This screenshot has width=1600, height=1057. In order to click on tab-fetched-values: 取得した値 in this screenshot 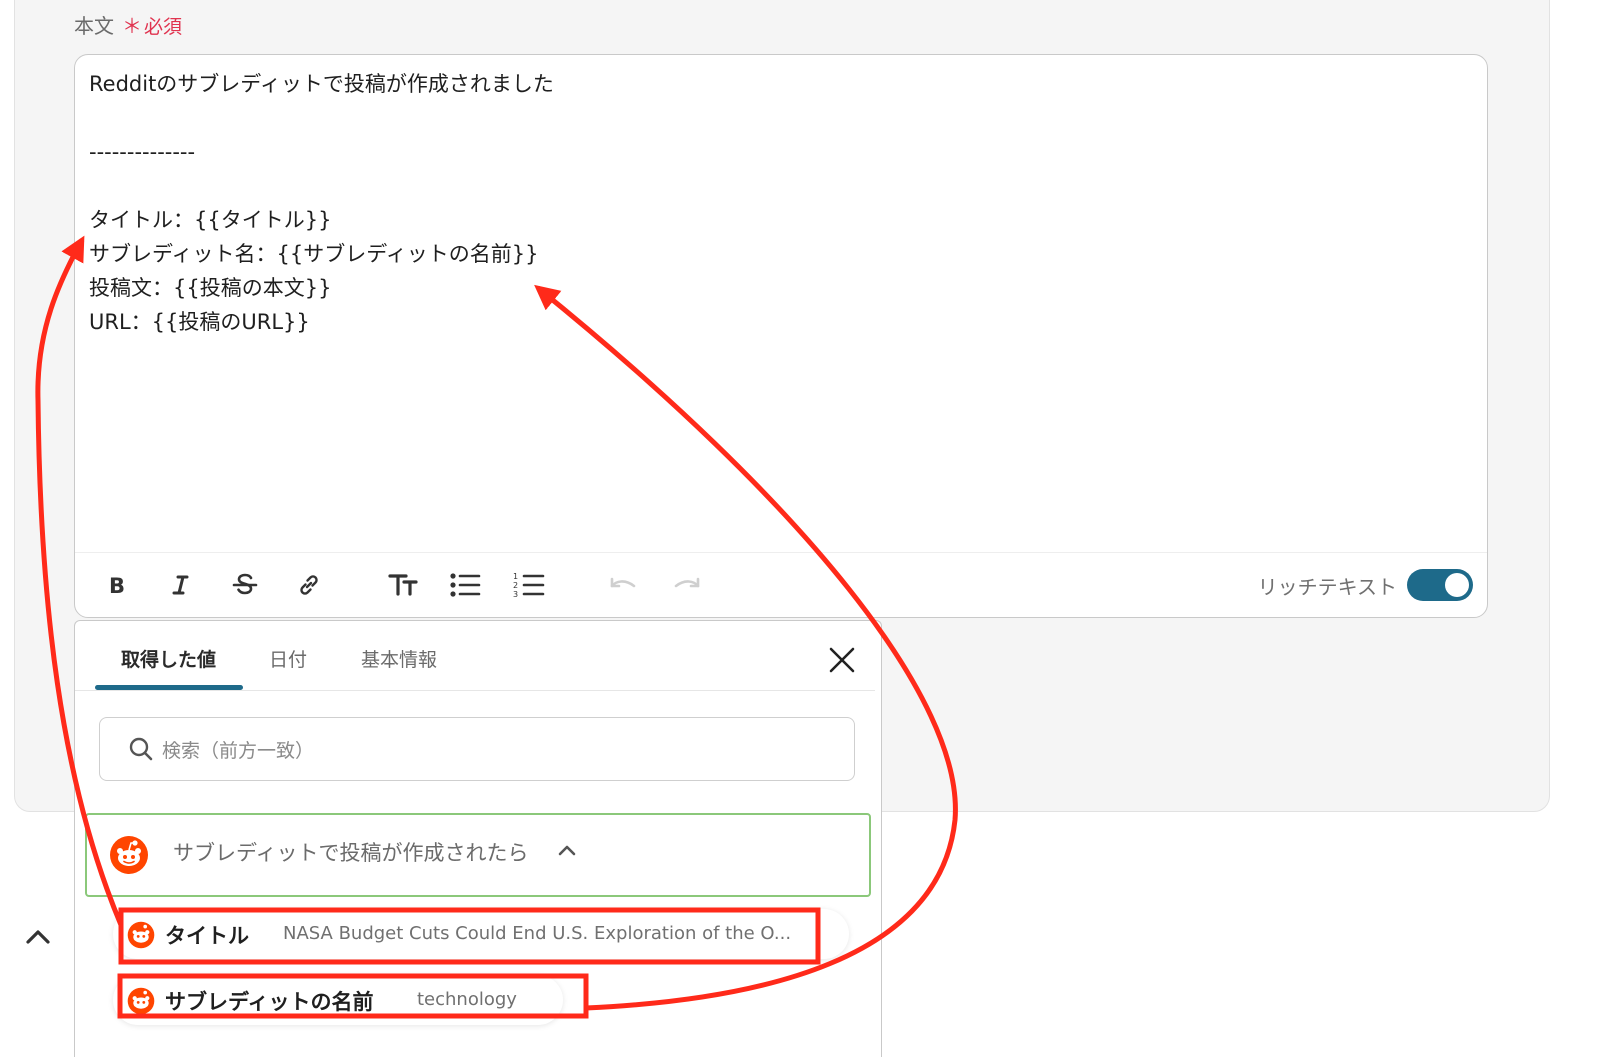, I will do `click(168, 658)`.